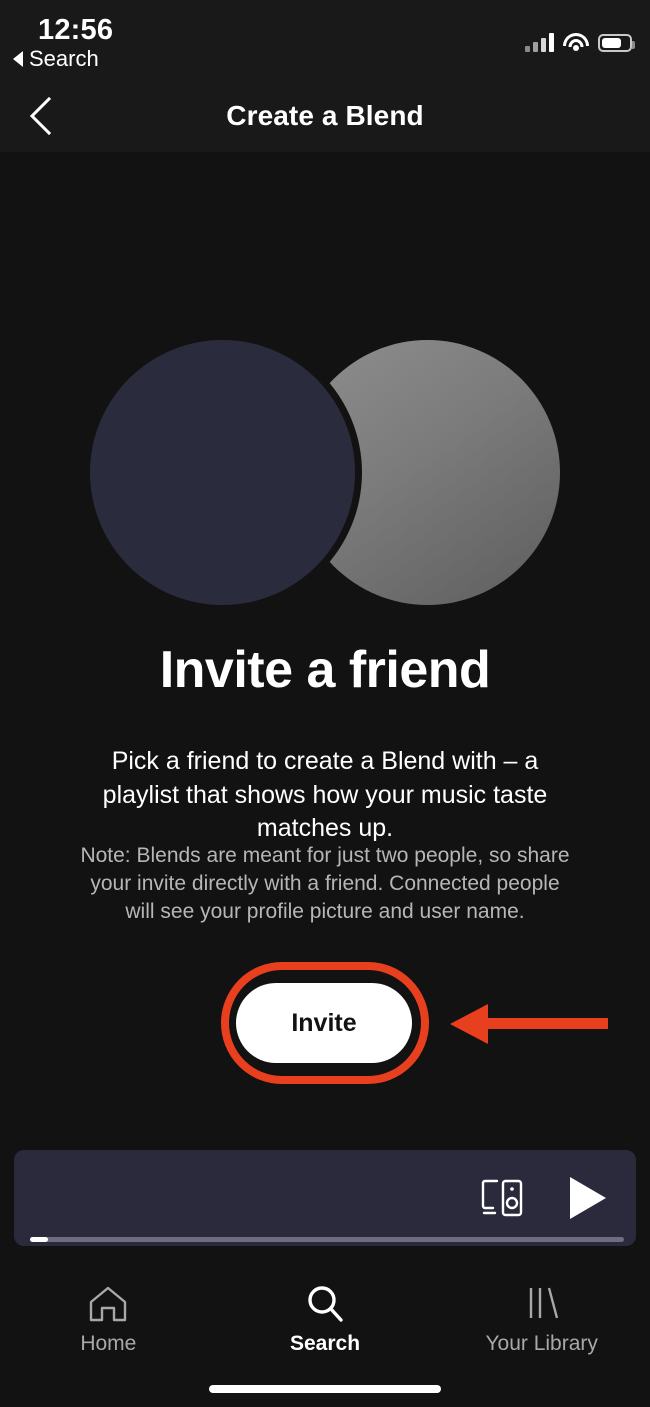  What do you see at coordinates (222, 472) in the screenshot?
I see `user-avatar-circle` at bounding box center [222, 472].